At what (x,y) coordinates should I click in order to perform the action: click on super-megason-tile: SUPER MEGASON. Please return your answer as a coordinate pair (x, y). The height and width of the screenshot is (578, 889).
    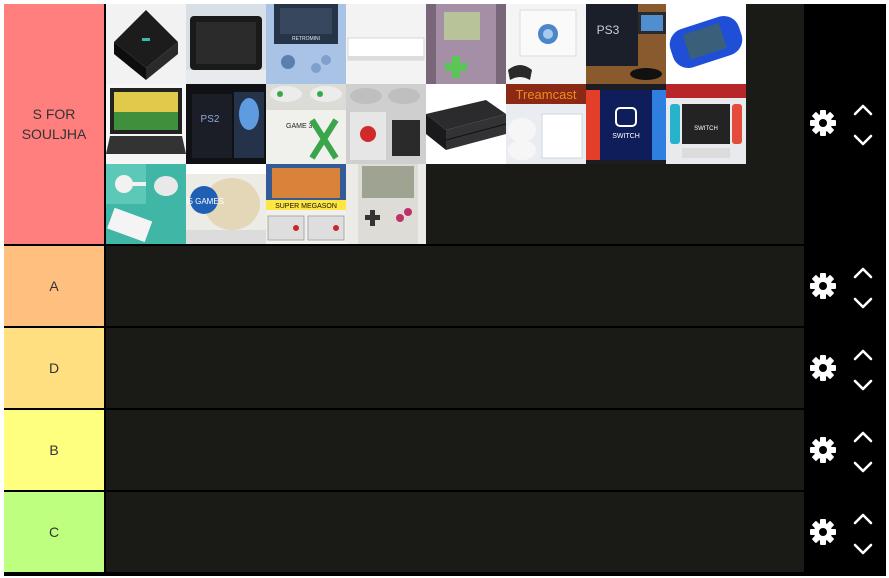
    Looking at the image, I should click on (306, 204).